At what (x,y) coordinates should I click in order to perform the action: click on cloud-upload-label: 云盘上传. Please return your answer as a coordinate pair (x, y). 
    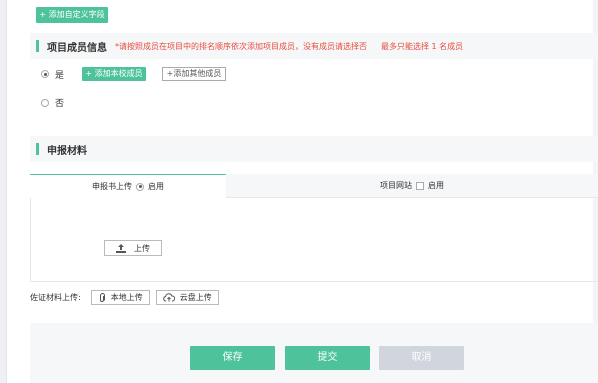
    Looking at the image, I should click on (195, 297).